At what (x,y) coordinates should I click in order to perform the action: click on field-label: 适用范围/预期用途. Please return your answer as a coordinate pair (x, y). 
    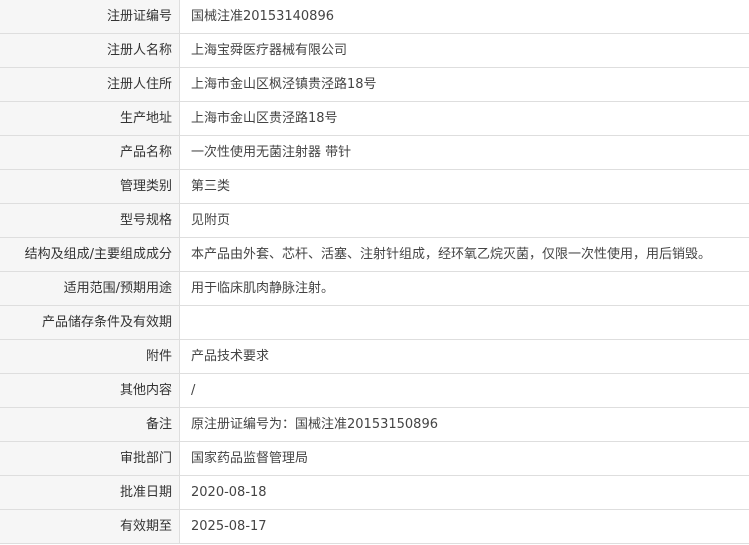
    Looking at the image, I should click on (90, 288).